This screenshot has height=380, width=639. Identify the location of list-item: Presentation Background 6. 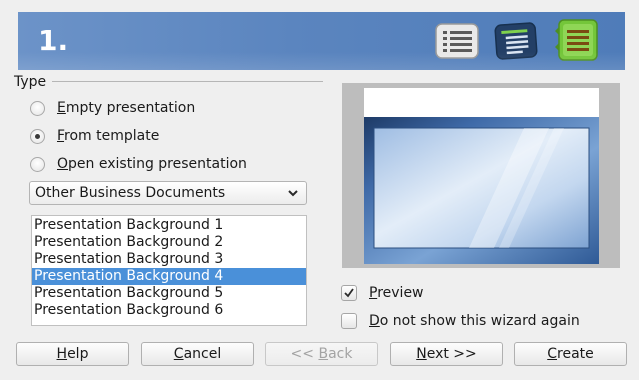
(169, 310).